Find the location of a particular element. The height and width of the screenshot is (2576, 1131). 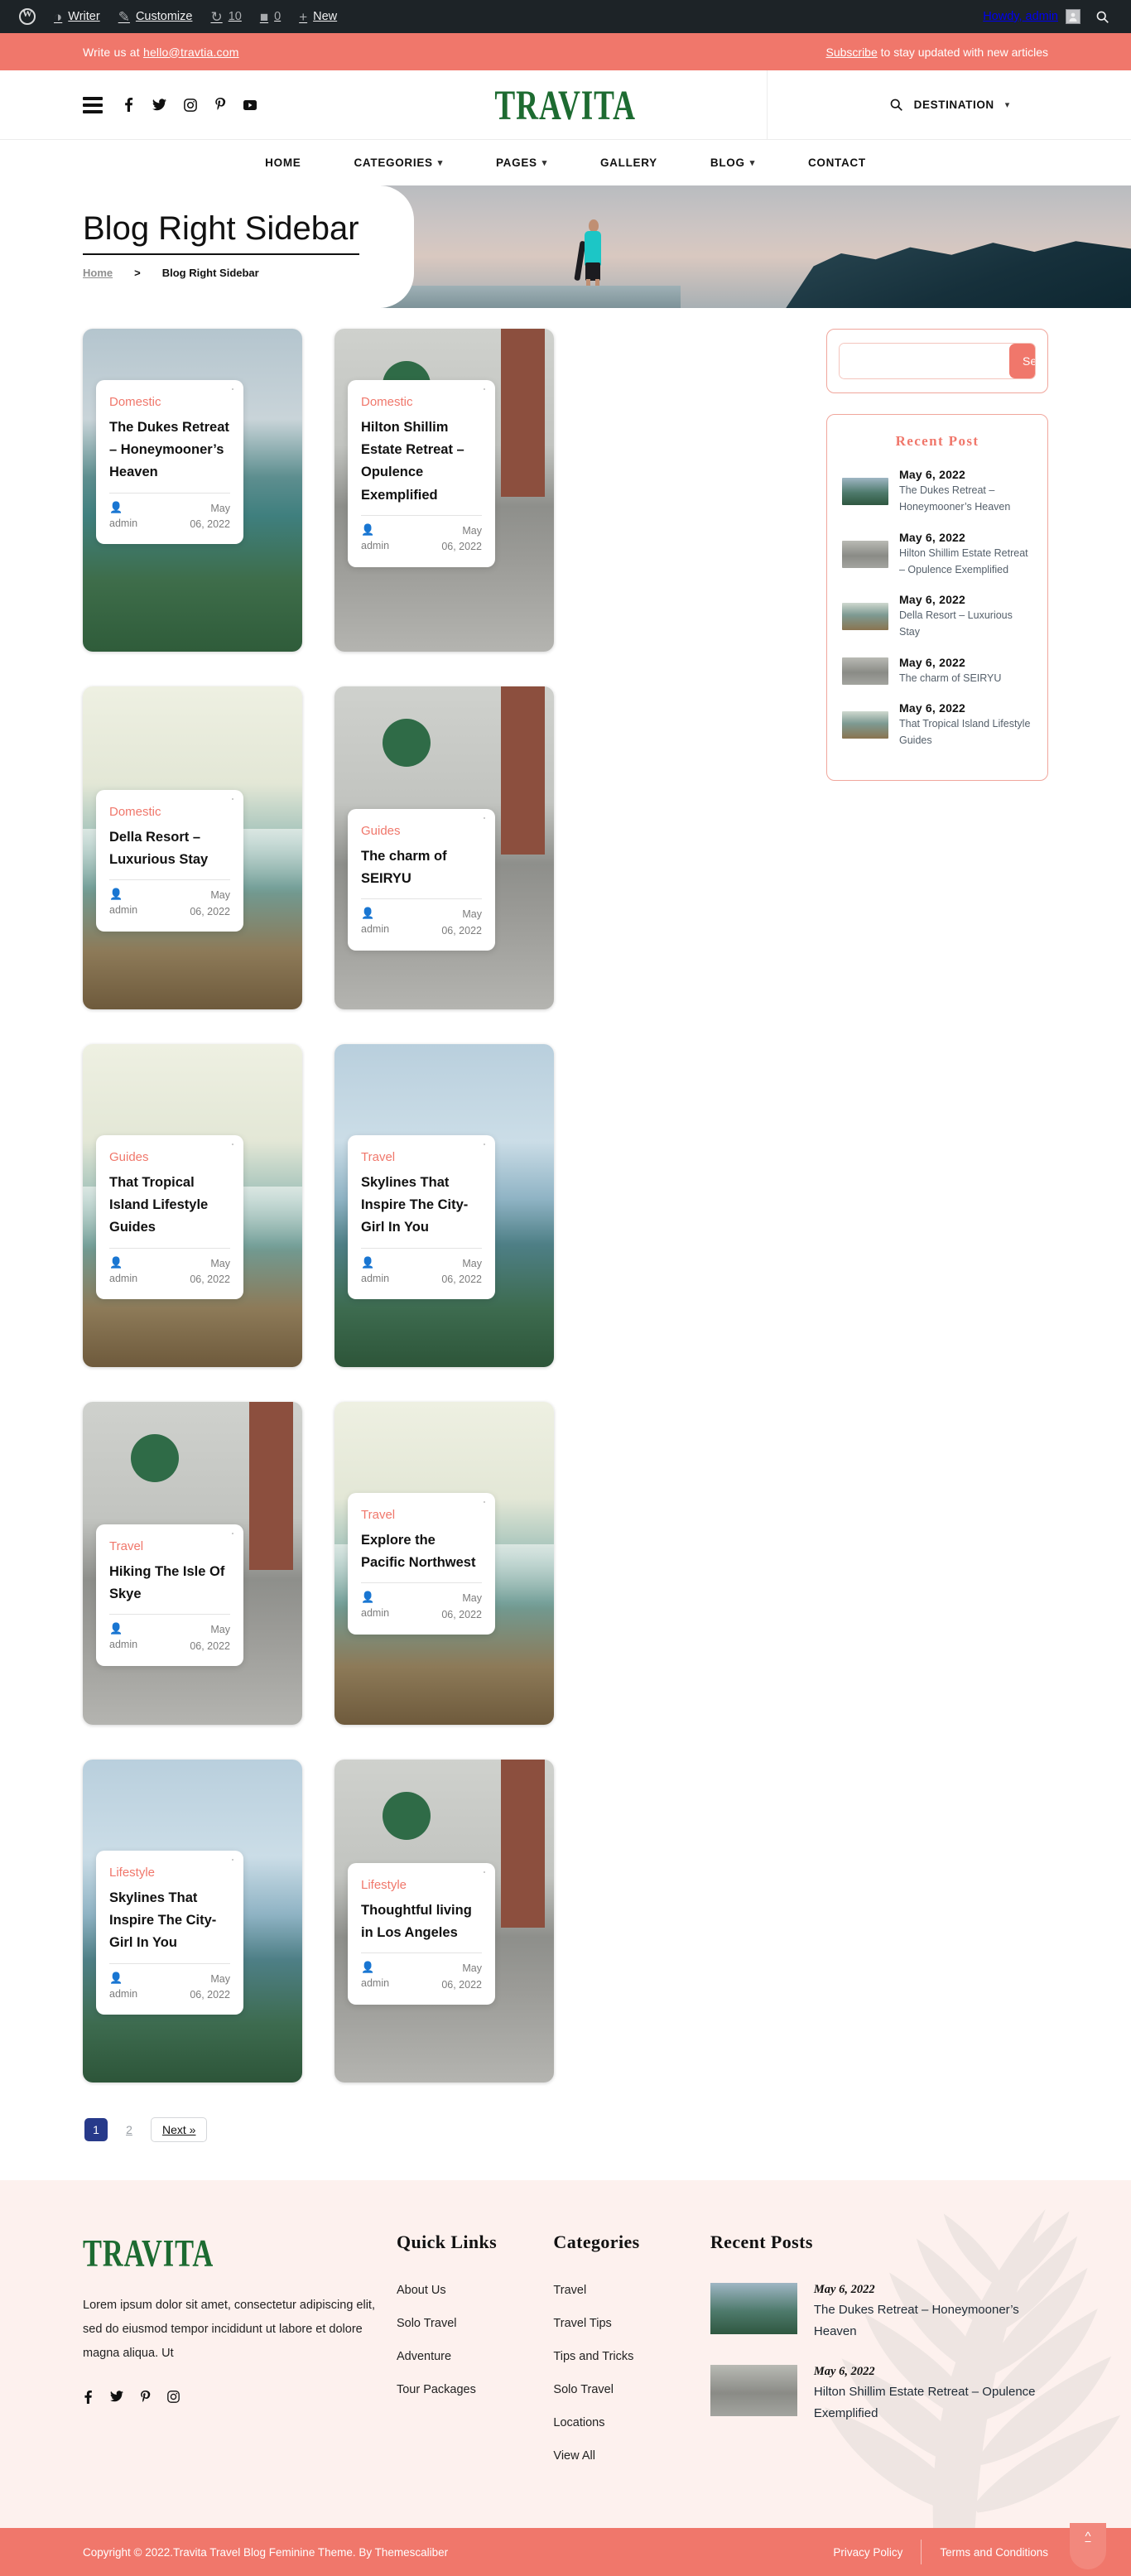

admin-bar-comments: ■ 0 is located at coordinates (270, 16).